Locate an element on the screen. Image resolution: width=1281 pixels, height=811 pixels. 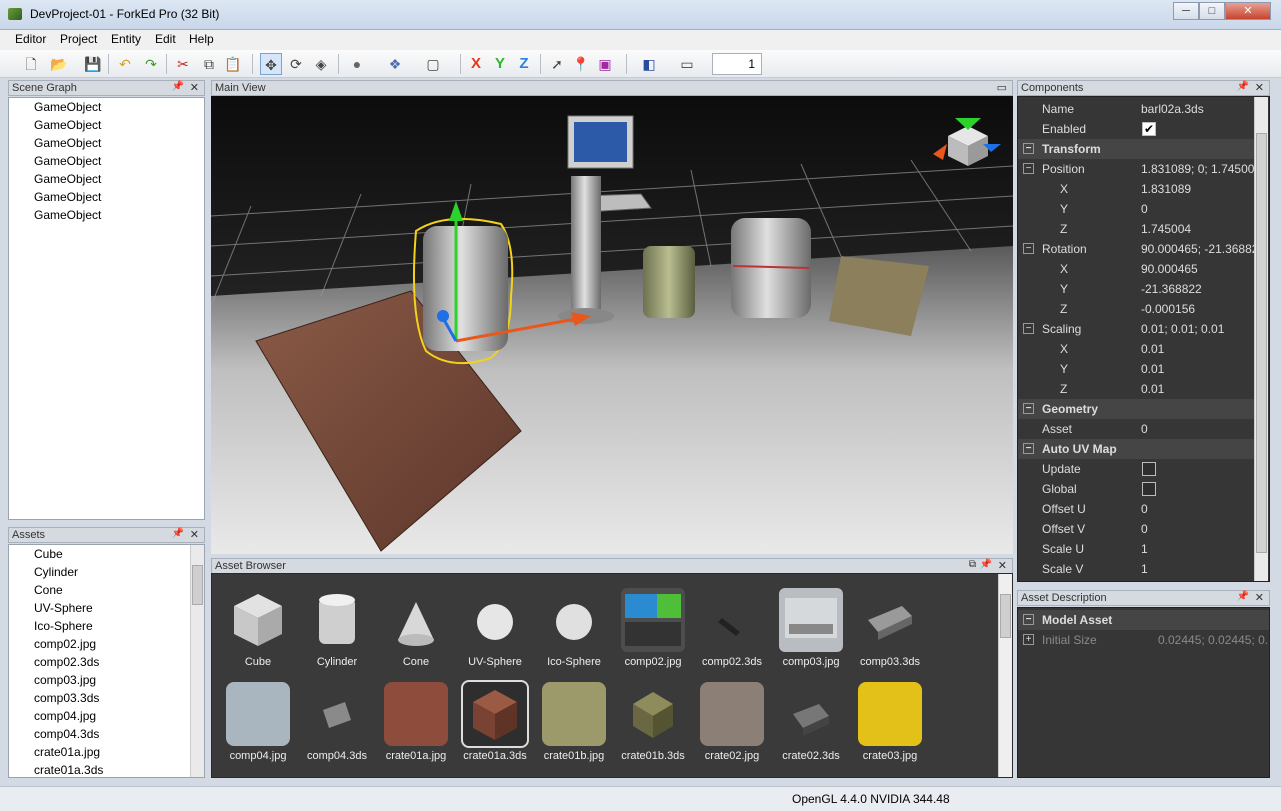
asset-thumb-uv-sphere is located at coordinates (495, 620).